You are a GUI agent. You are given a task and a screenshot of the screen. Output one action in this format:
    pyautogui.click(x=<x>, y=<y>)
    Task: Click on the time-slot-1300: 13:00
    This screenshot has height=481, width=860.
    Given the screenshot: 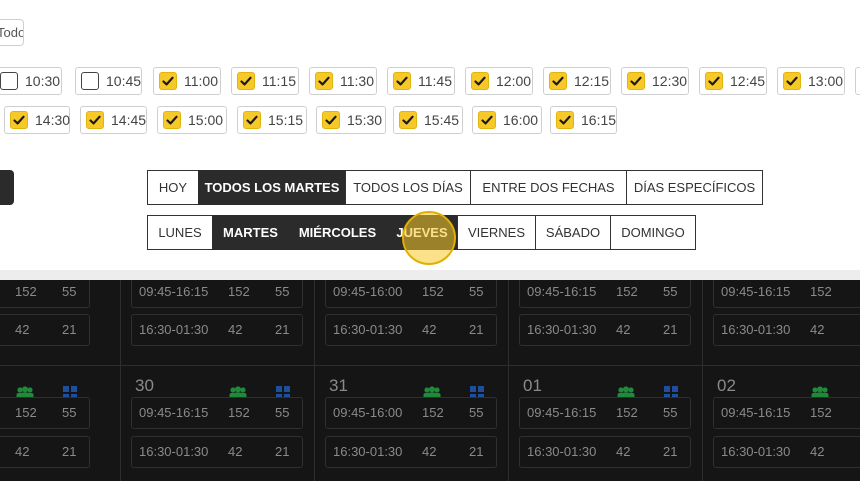 What is the action you would take?
    pyautogui.click(x=811, y=81)
    